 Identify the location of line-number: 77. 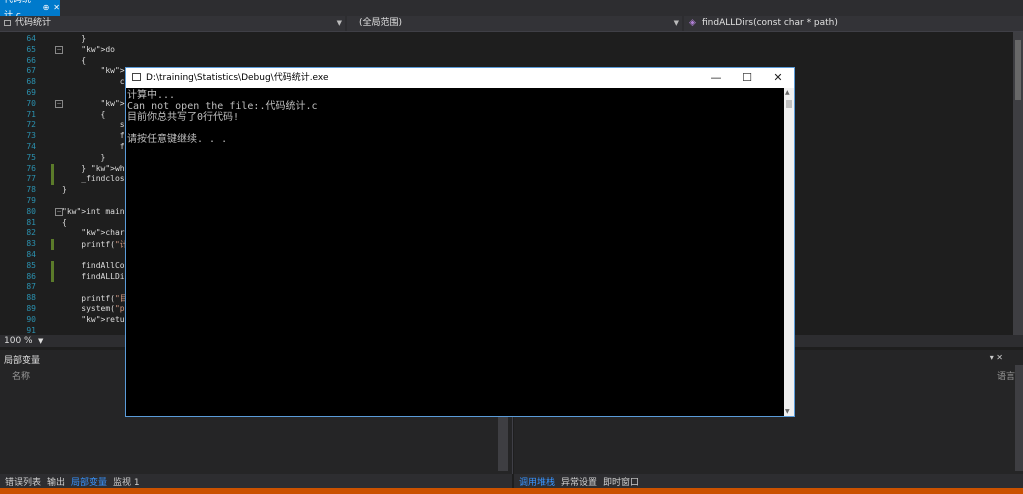
(31, 179).